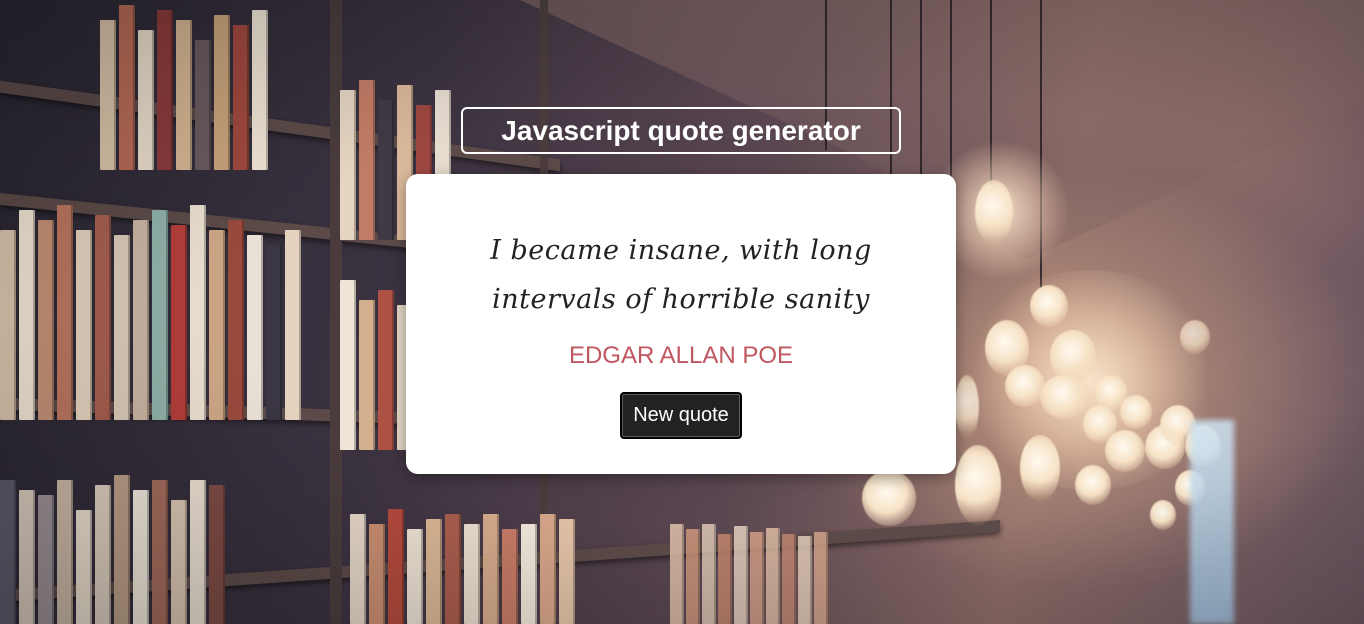 The width and height of the screenshot is (1364, 624). Describe the element at coordinates (681, 415) in the screenshot. I see `new-quote-button: New quote` at that location.